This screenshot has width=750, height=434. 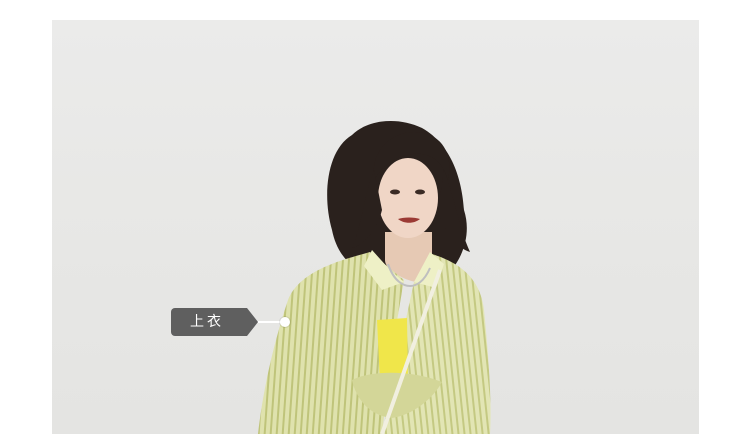 What do you see at coordinates (209, 322) in the screenshot?
I see `tag-label: 上衣` at bounding box center [209, 322].